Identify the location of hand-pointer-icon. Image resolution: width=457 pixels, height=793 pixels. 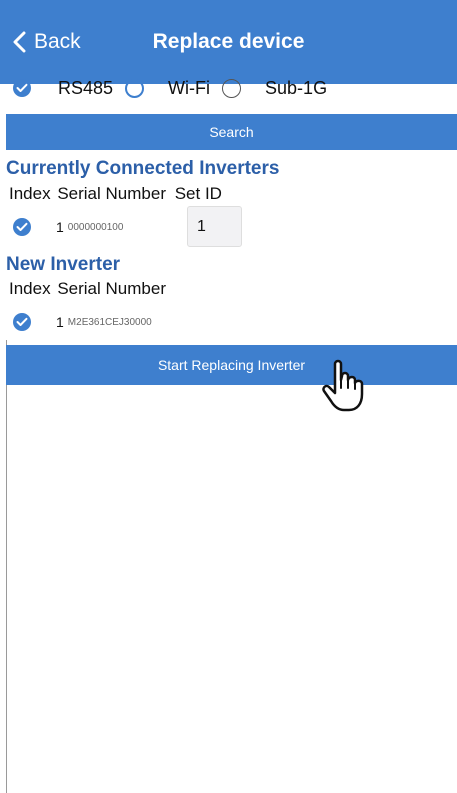
(348, 387).